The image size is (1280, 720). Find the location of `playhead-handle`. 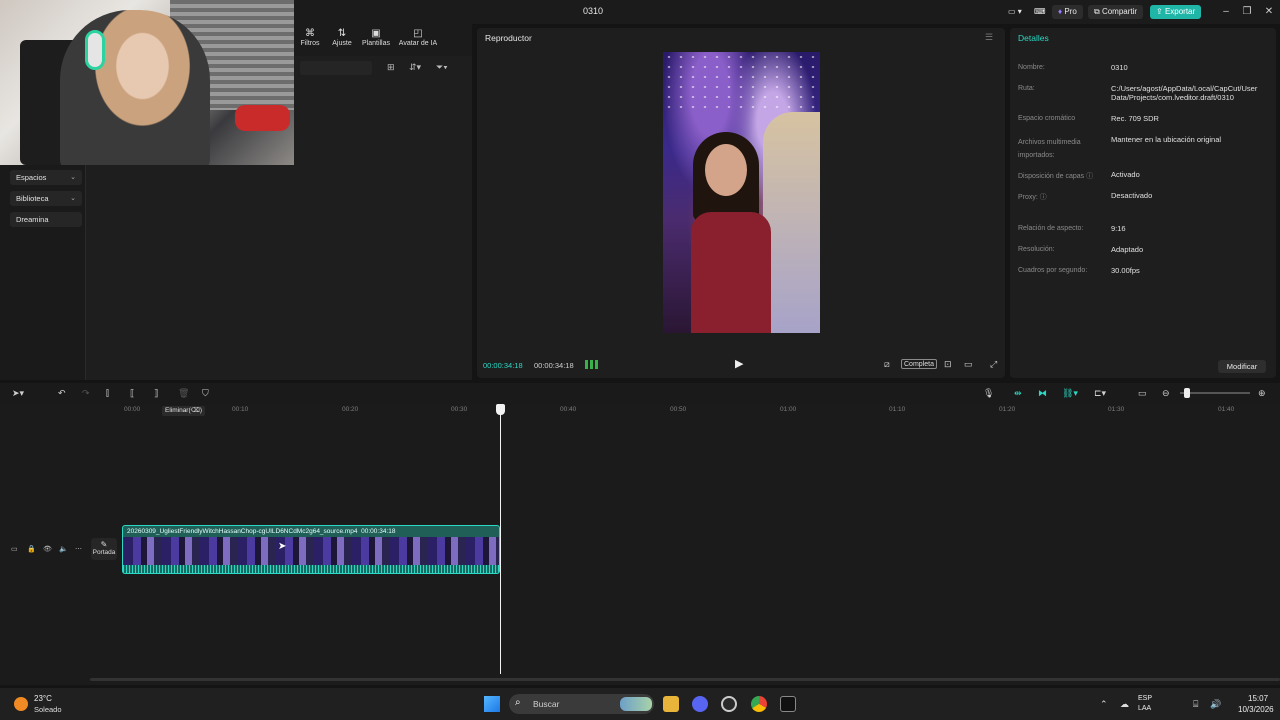

playhead-handle is located at coordinates (500, 409).